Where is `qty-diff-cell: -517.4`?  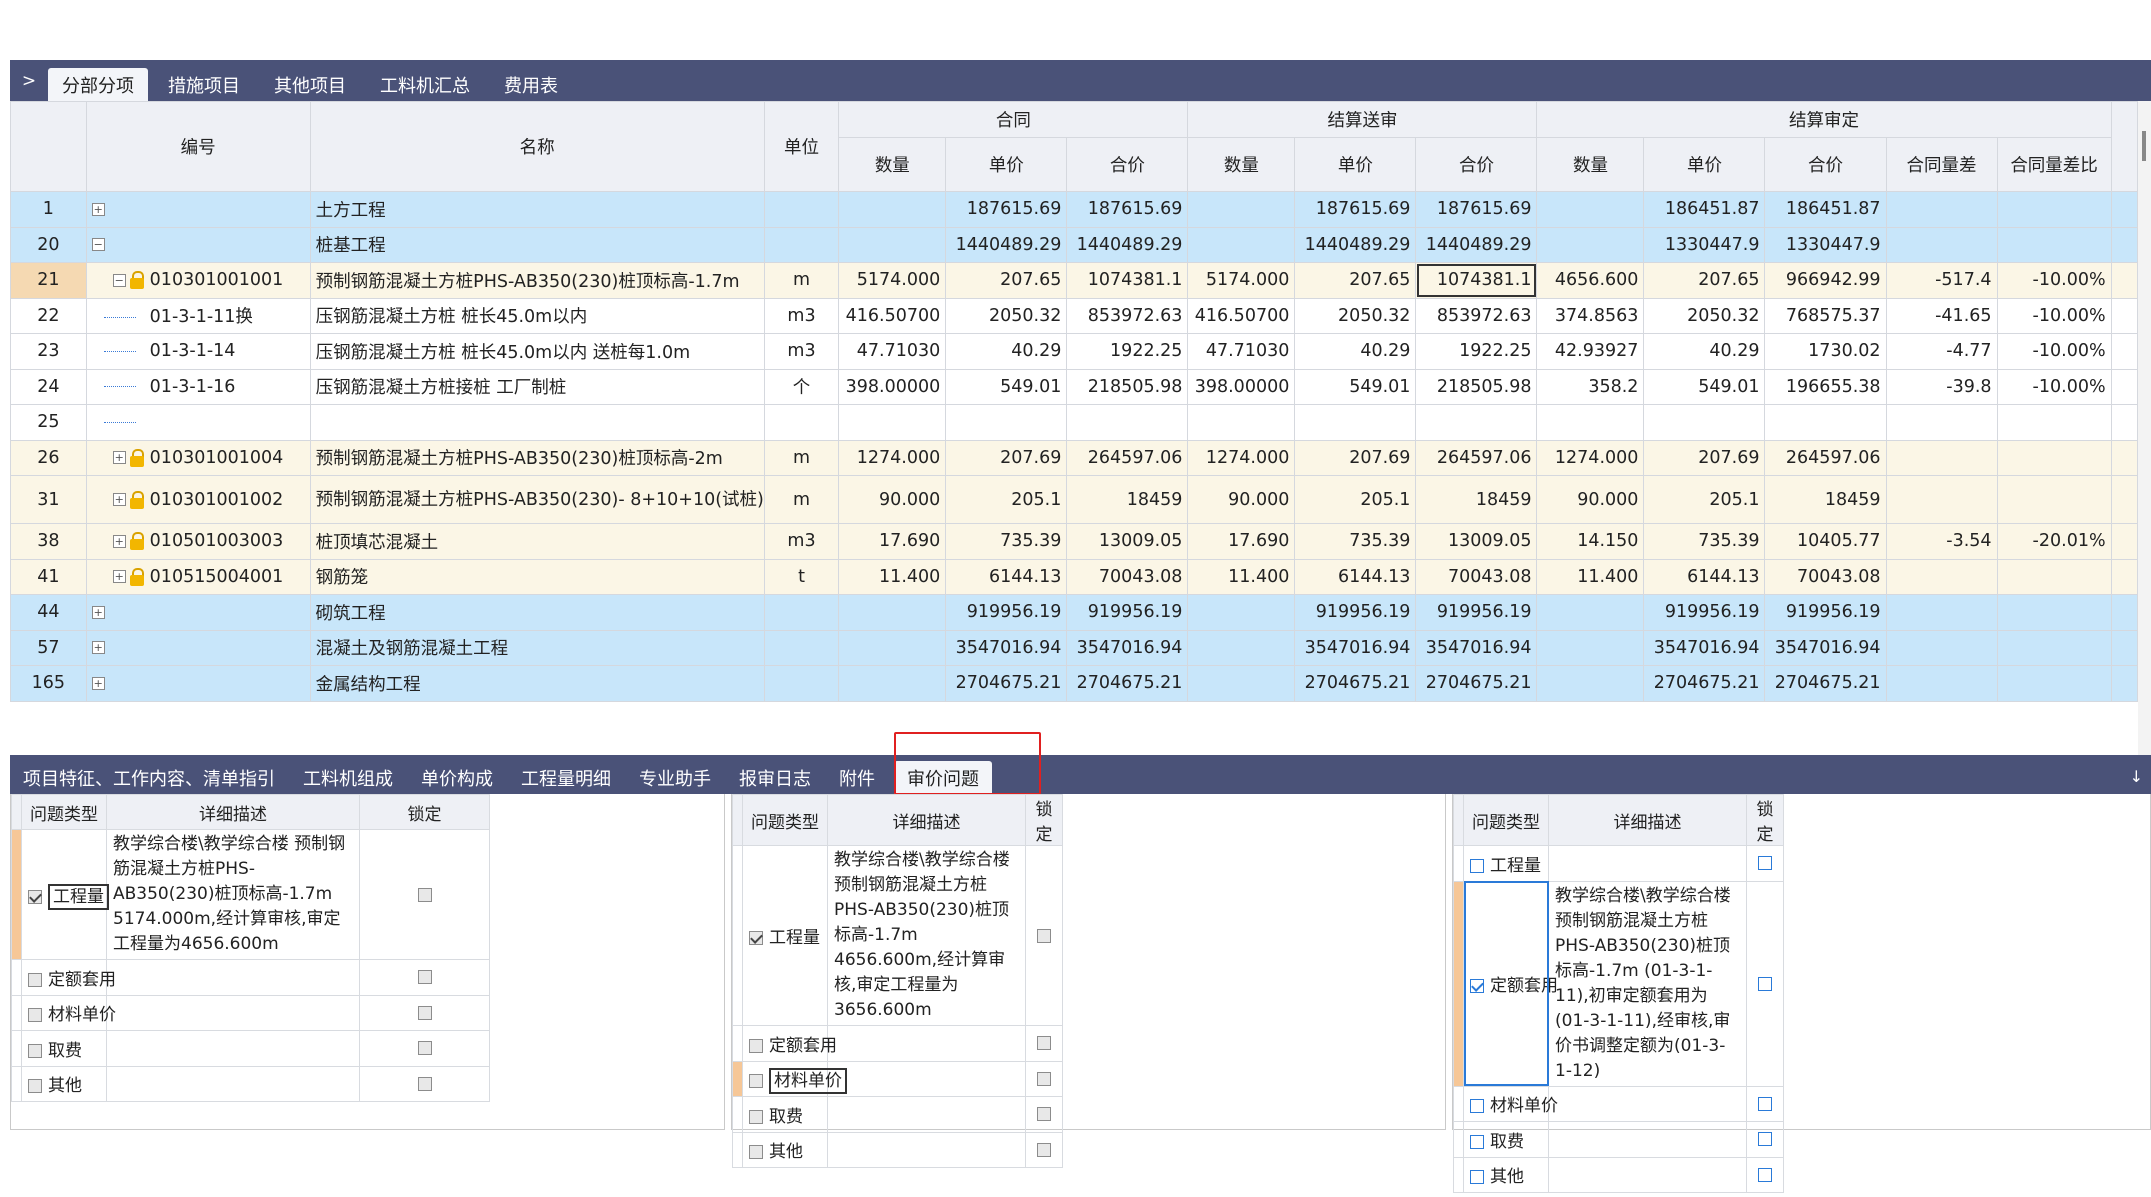 qty-diff-cell: -517.4 is located at coordinates (1941, 280).